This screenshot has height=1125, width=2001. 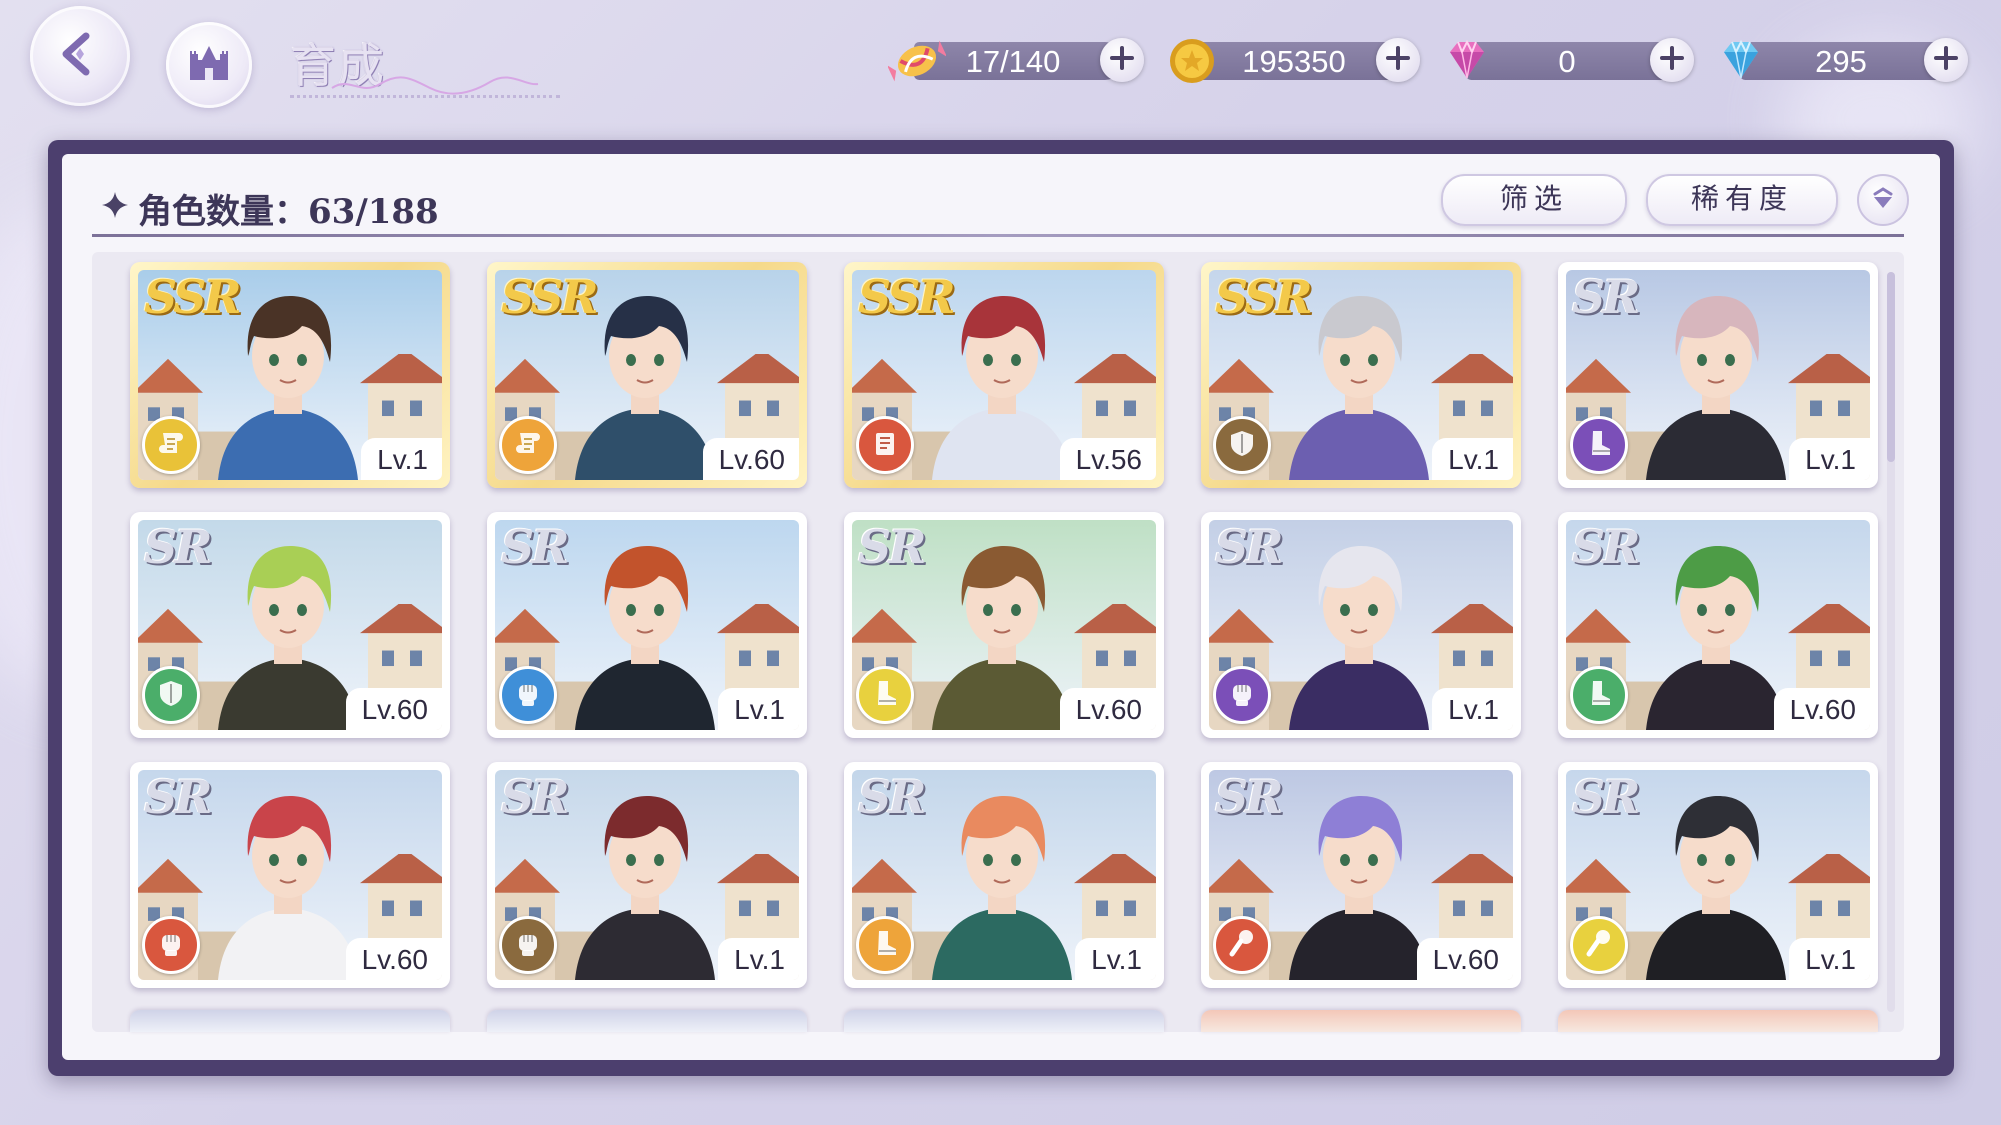 What do you see at coordinates (1107, 459) in the screenshot?
I see `level-label: Lv.56` at bounding box center [1107, 459].